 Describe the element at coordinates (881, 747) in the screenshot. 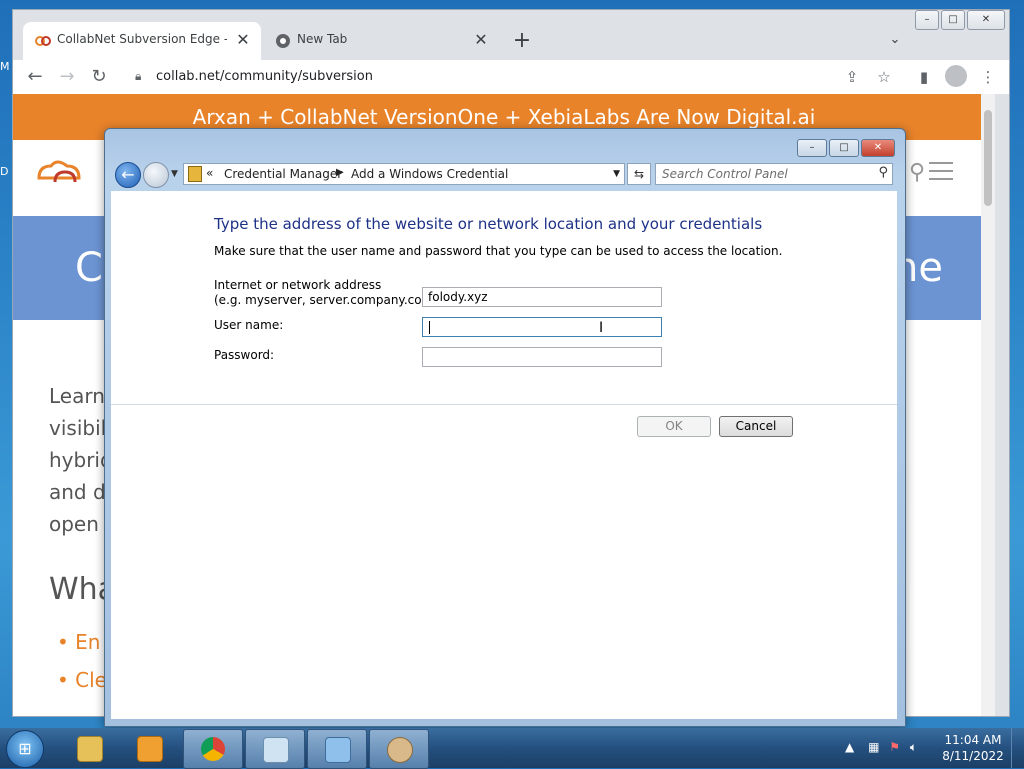

I see `system-tray: ▲ ▦ ⚑ 🔈︎` at that location.